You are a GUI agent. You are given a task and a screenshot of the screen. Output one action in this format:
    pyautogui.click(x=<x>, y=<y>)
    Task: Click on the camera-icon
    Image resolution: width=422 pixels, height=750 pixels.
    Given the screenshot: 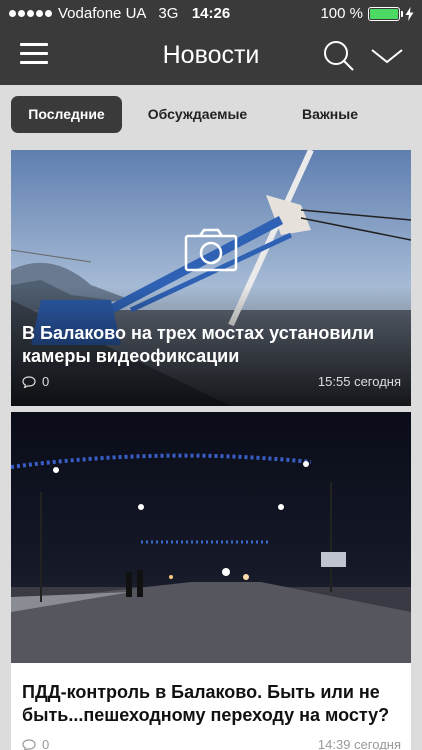 What is the action you would take?
    pyautogui.click(x=211, y=250)
    